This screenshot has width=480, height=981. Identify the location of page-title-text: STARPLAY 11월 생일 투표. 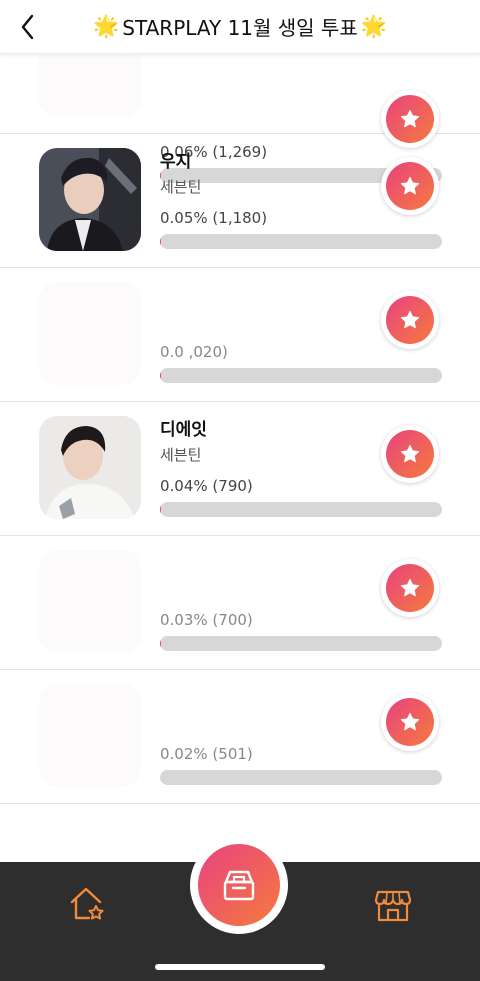
(240, 28).